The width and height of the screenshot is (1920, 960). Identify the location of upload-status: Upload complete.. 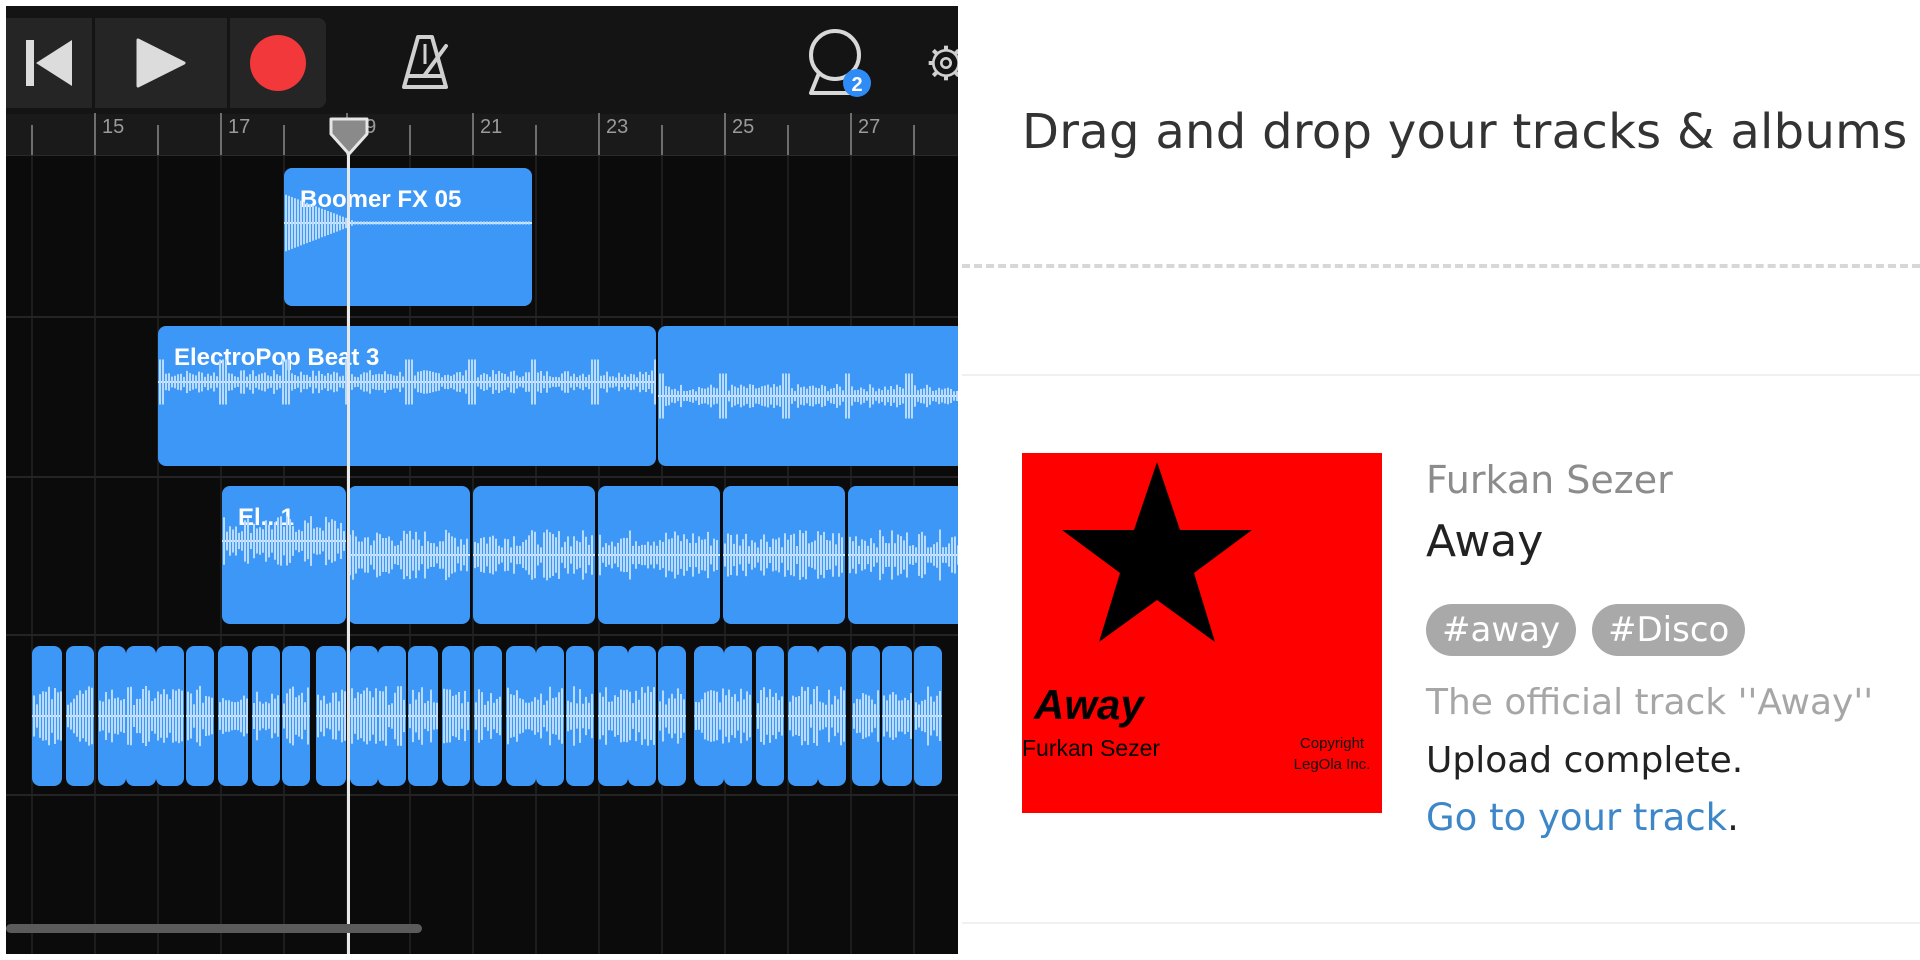
(1585, 760).